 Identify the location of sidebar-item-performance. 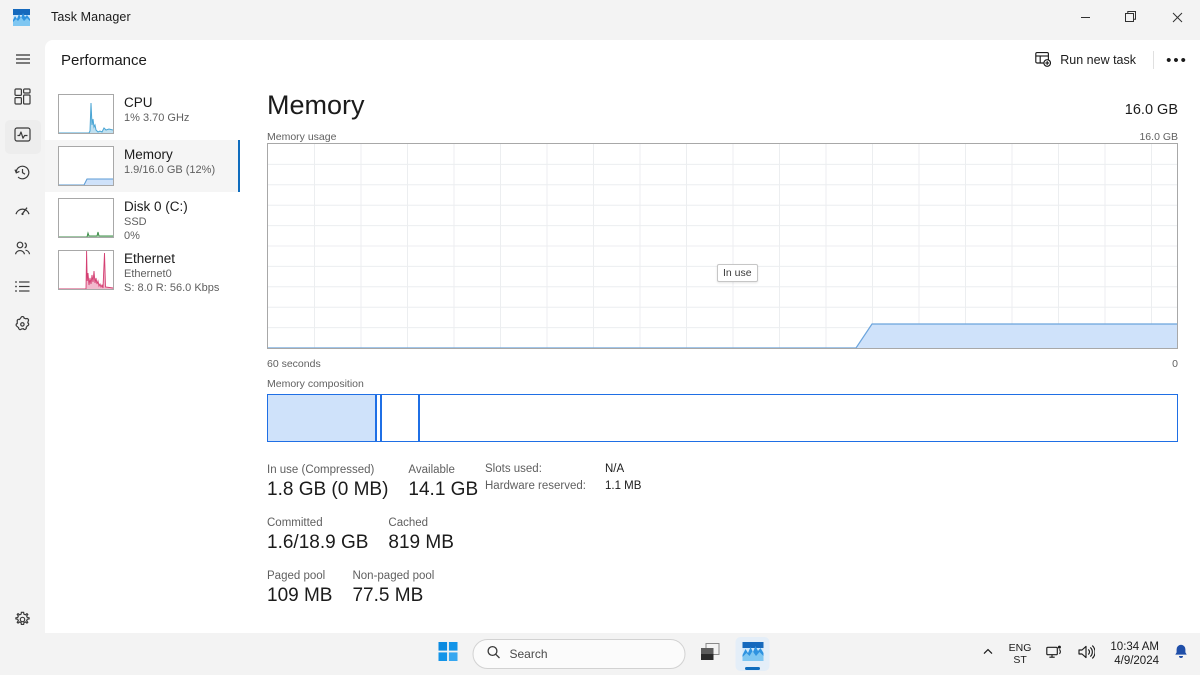
(22, 137).